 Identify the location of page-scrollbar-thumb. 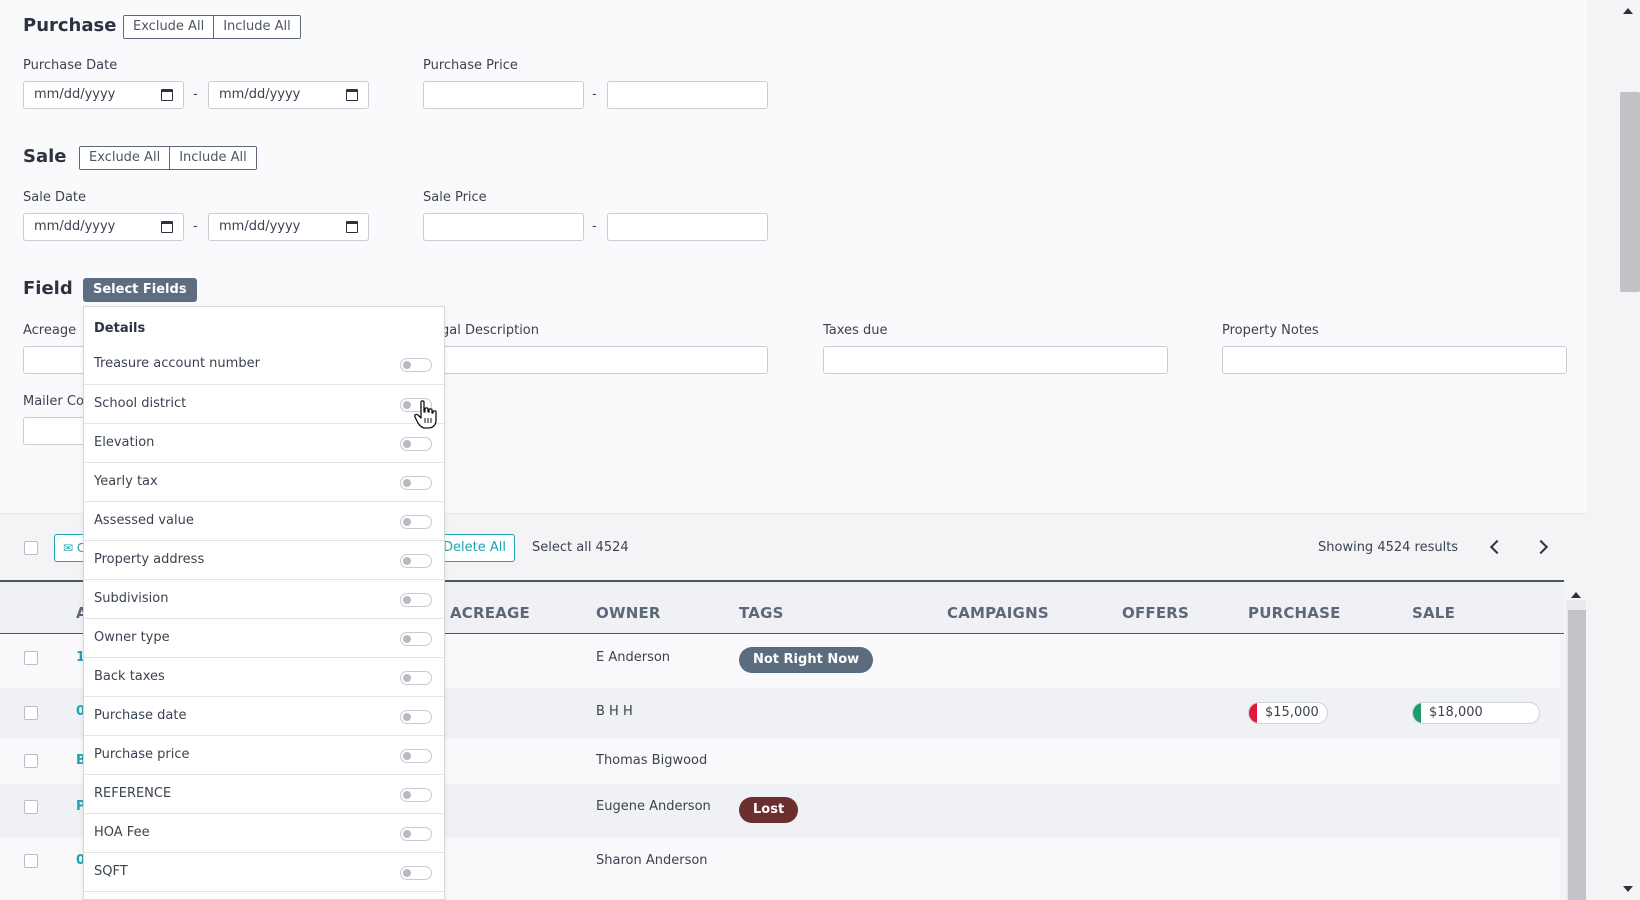
(1630, 192).